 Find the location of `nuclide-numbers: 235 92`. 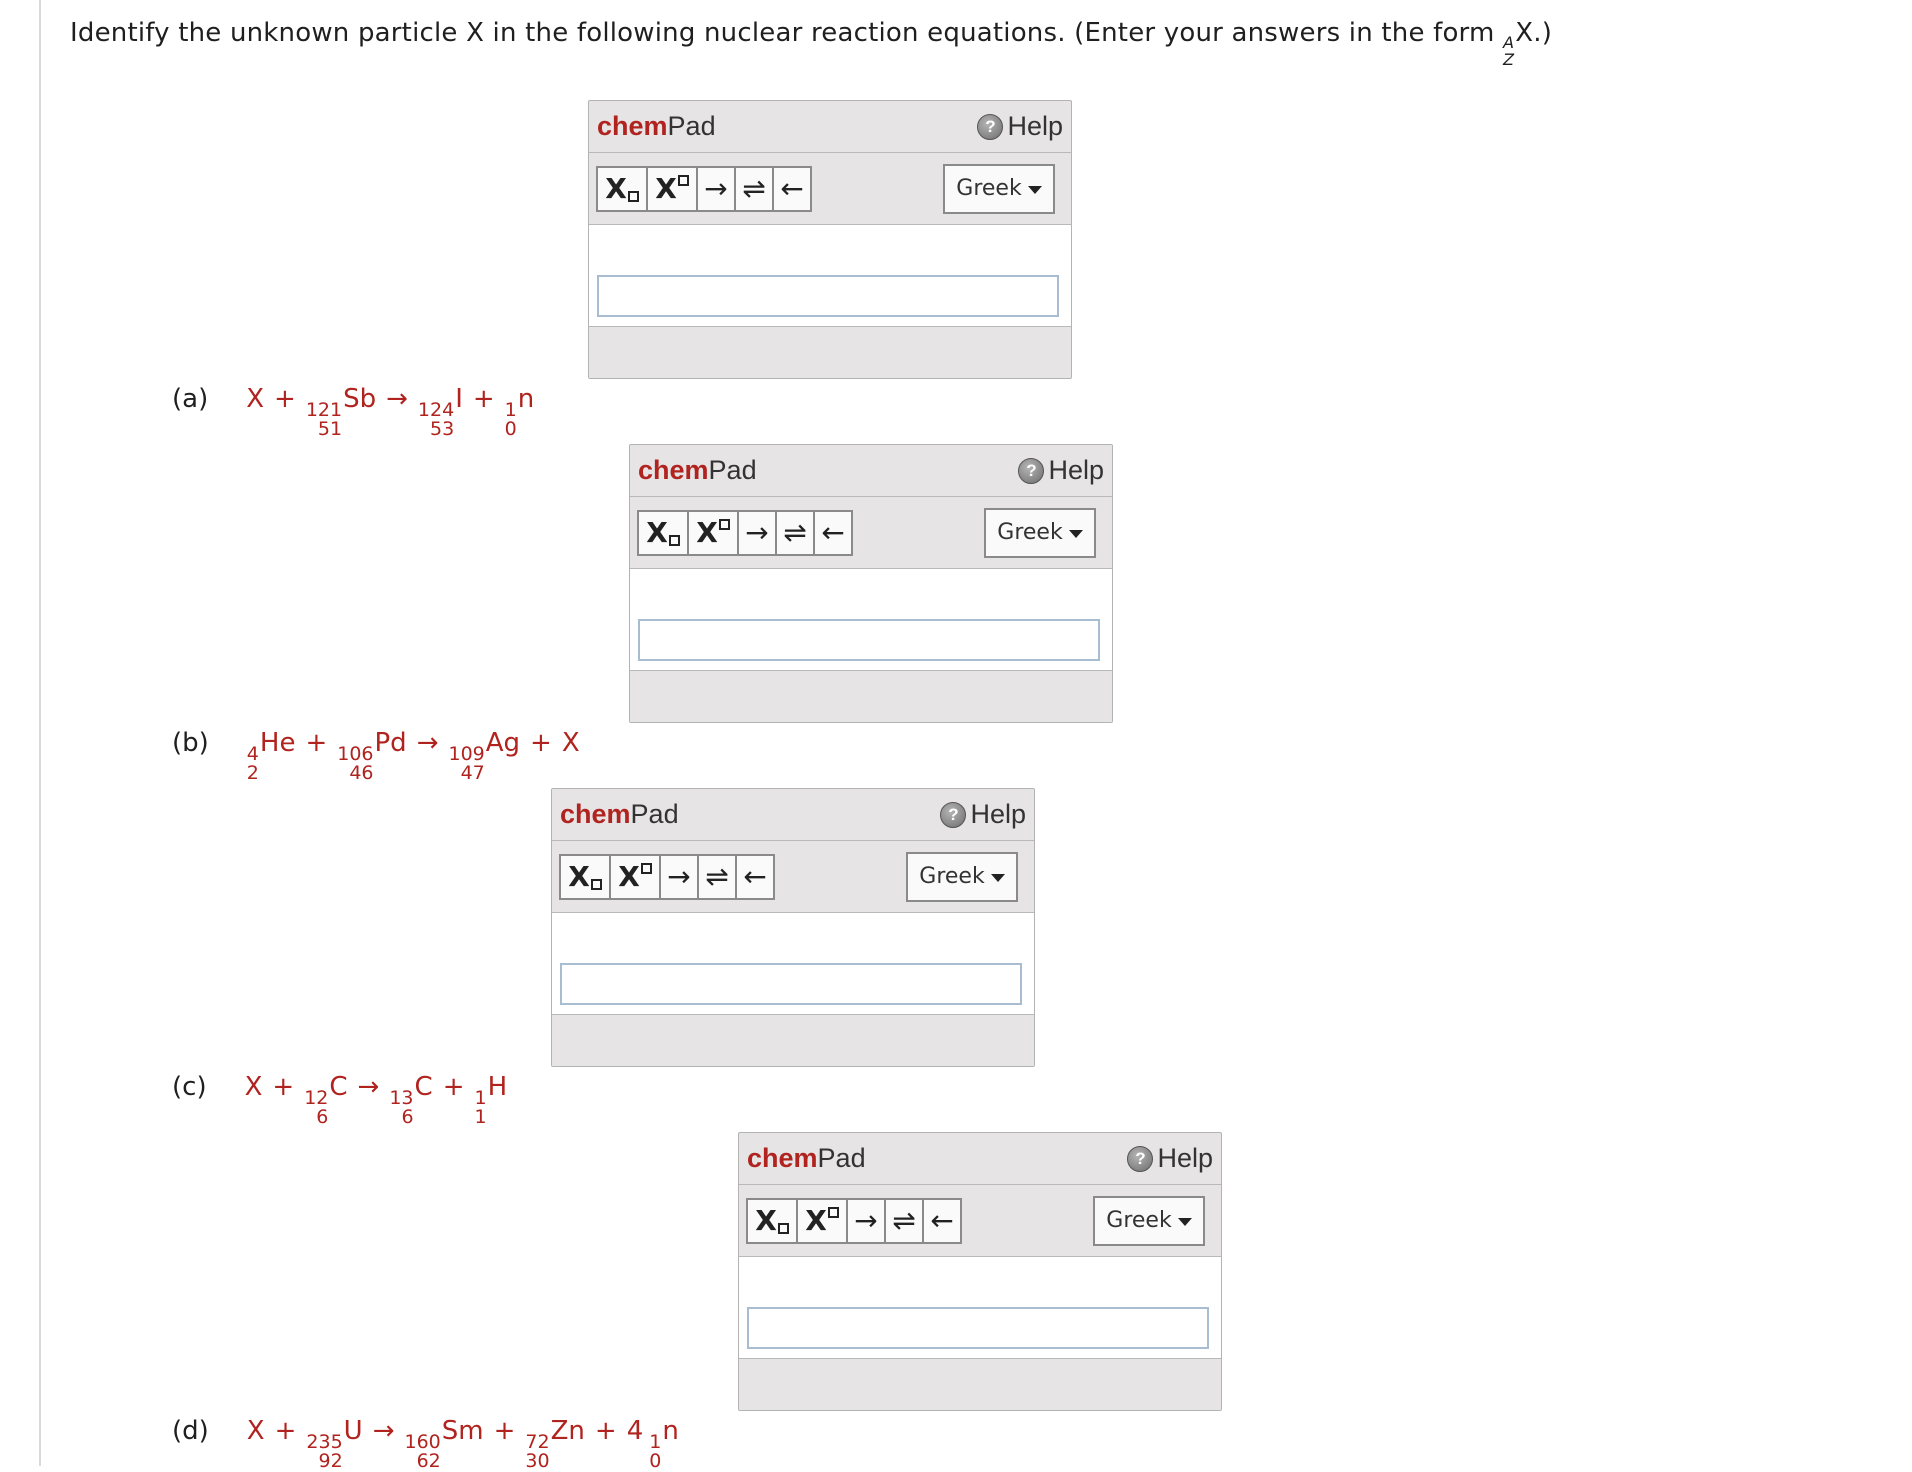

nuclide-numbers: 235 92 is located at coordinates (324, 1451).